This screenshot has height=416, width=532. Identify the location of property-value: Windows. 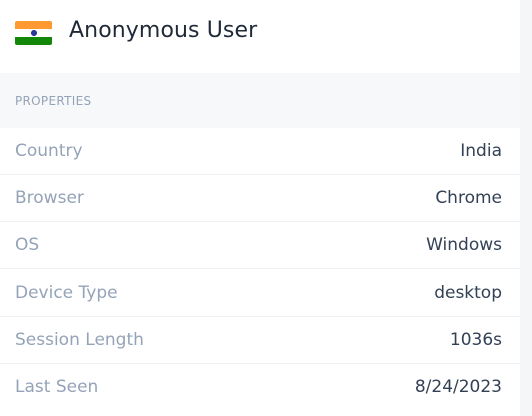
(464, 245).